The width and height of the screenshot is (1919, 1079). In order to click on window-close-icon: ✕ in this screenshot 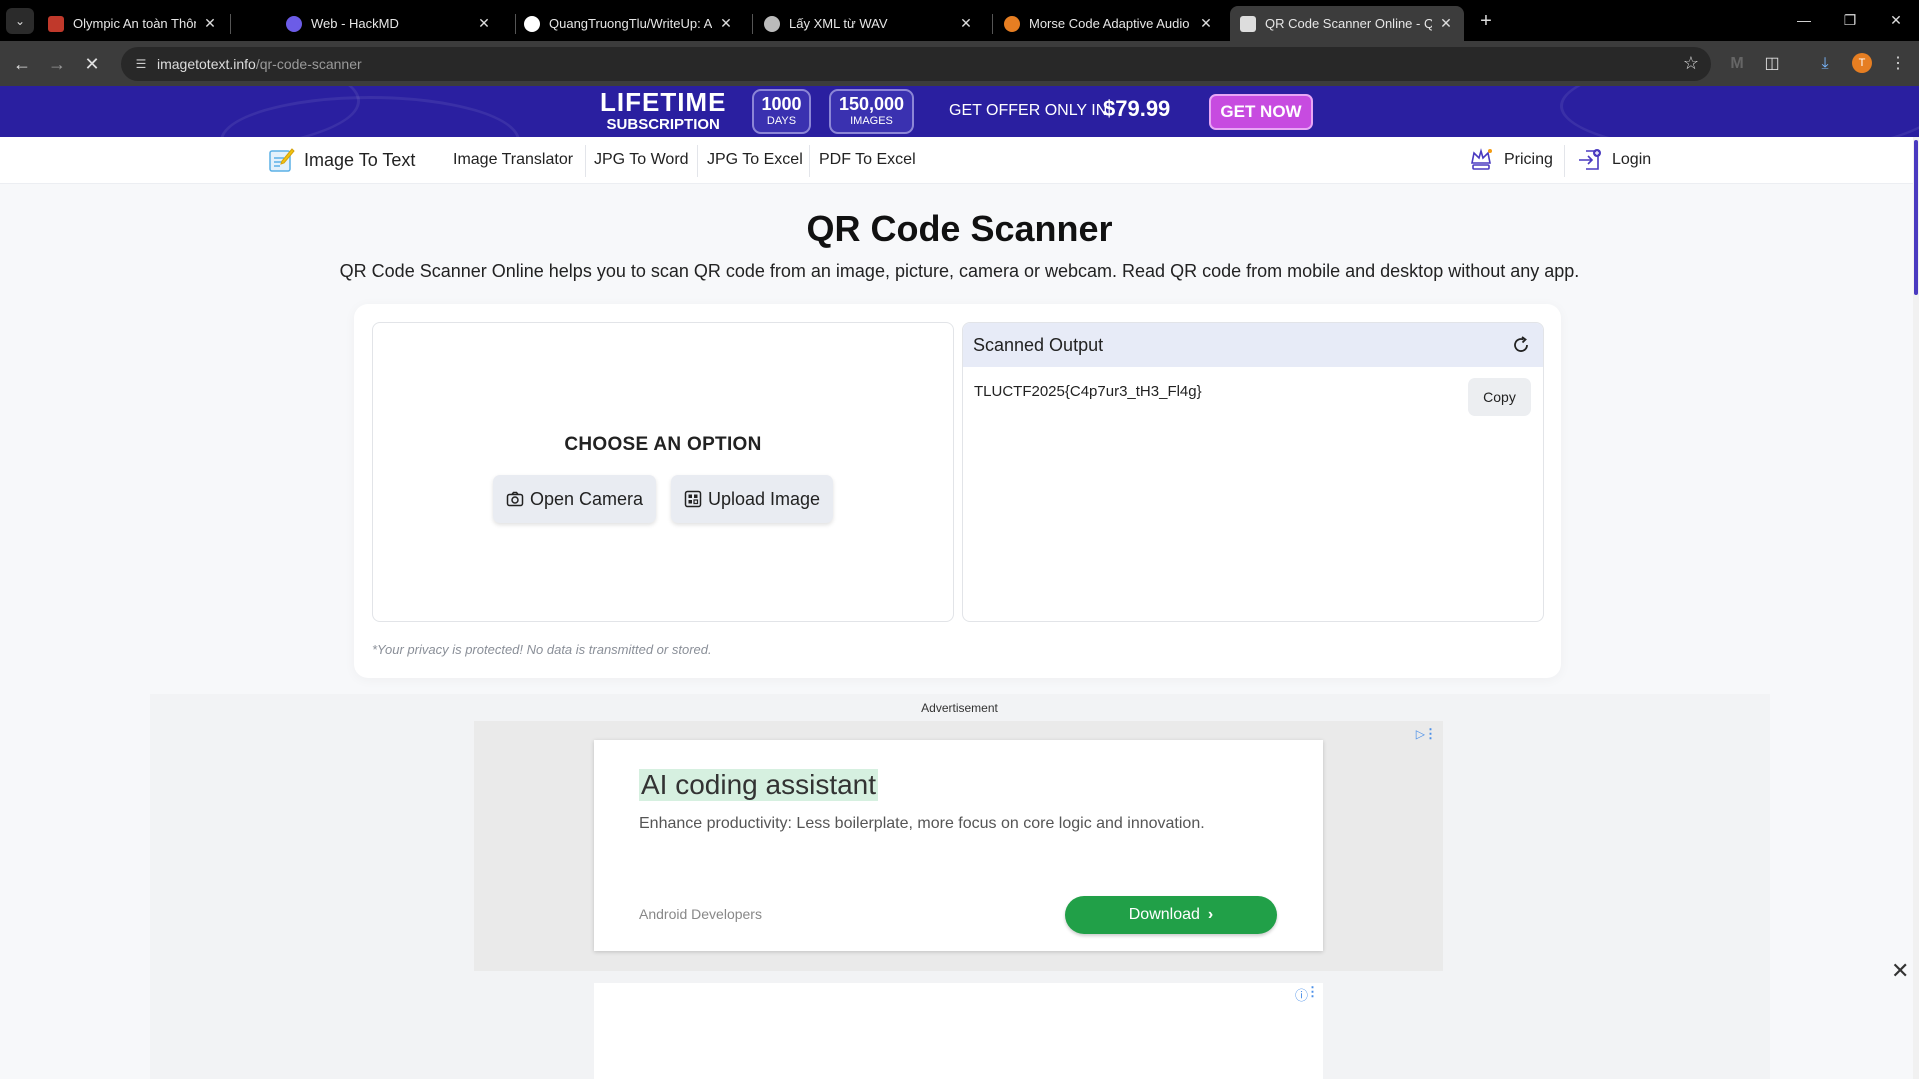, I will do `click(1896, 20)`.